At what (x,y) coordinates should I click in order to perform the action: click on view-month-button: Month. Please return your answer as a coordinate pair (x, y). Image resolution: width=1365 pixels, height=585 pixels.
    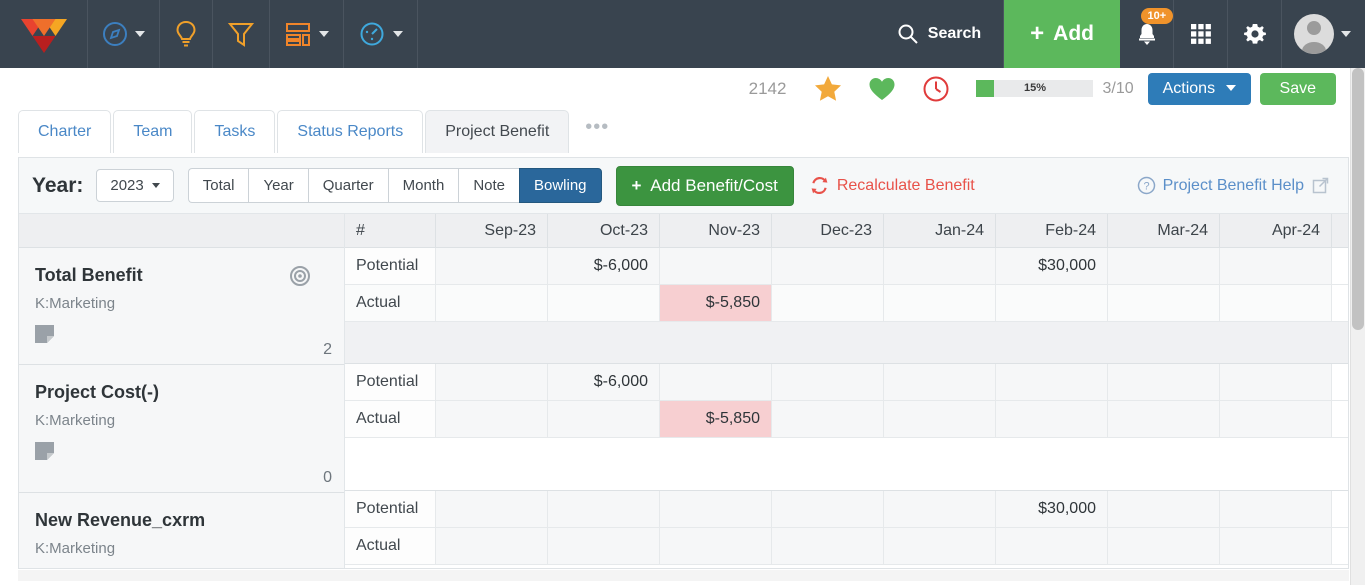
    Looking at the image, I should click on (423, 185).